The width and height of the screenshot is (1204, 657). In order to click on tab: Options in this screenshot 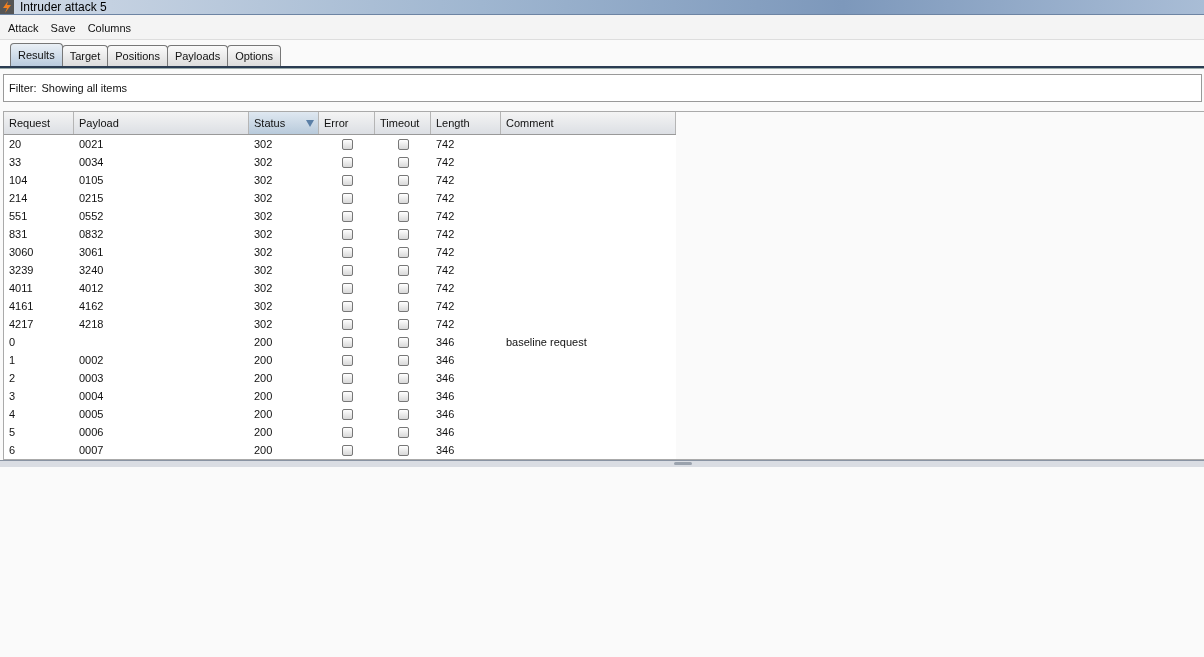, I will do `click(254, 55)`.